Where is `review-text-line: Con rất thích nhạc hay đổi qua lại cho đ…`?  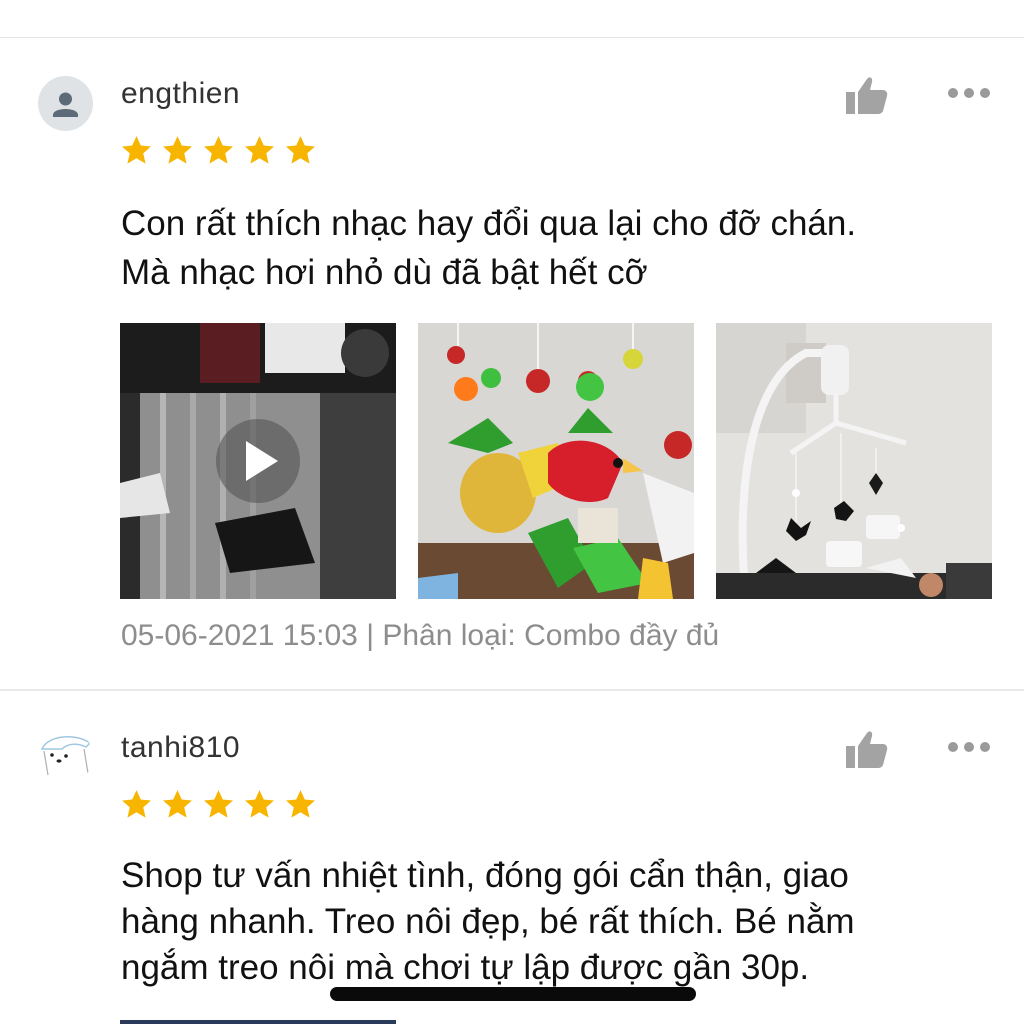
review-text-line: Con rất thích nhạc hay đổi qua lại cho đ… is located at coordinates (489, 223).